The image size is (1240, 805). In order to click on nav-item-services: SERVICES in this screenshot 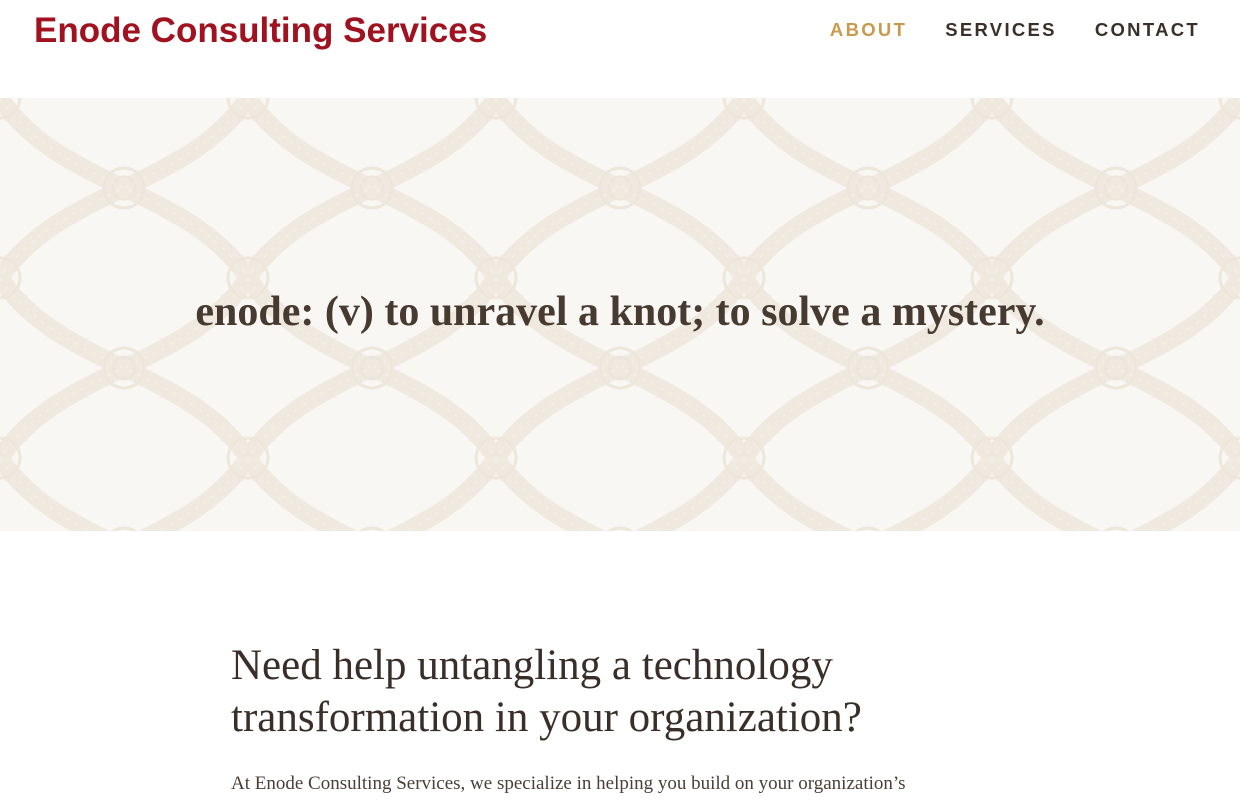, I will do `click(1001, 30)`.